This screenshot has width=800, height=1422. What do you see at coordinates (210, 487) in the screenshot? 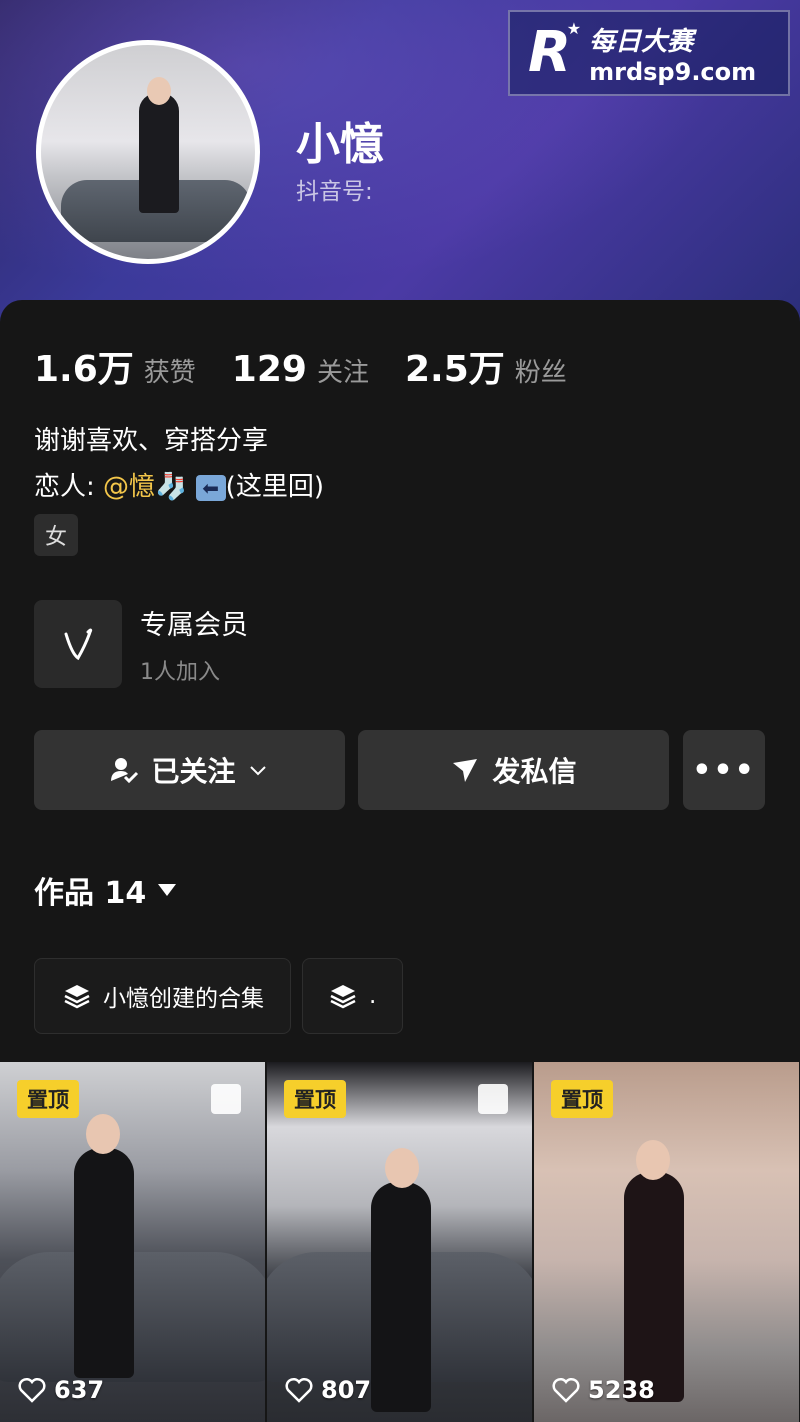
I see `left-arrow-icon: ⬅` at bounding box center [210, 487].